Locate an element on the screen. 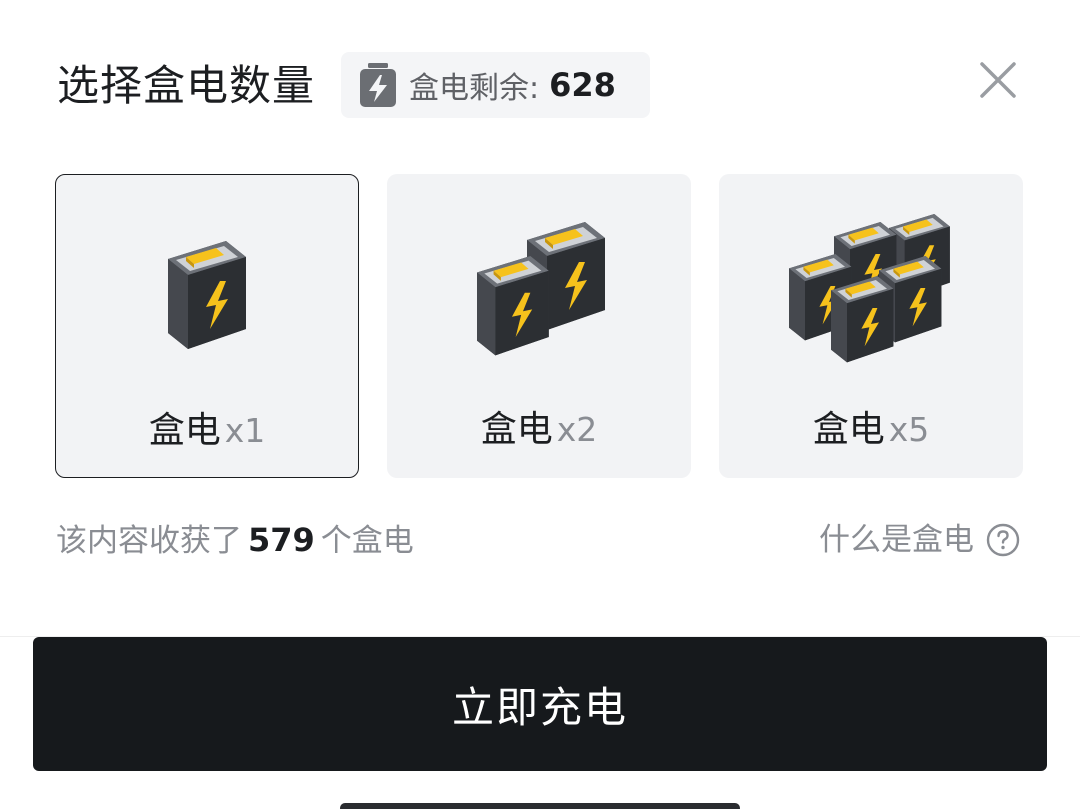 This screenshot has height=809, width=1080. home-indicator is located at coordinates (540, 806).